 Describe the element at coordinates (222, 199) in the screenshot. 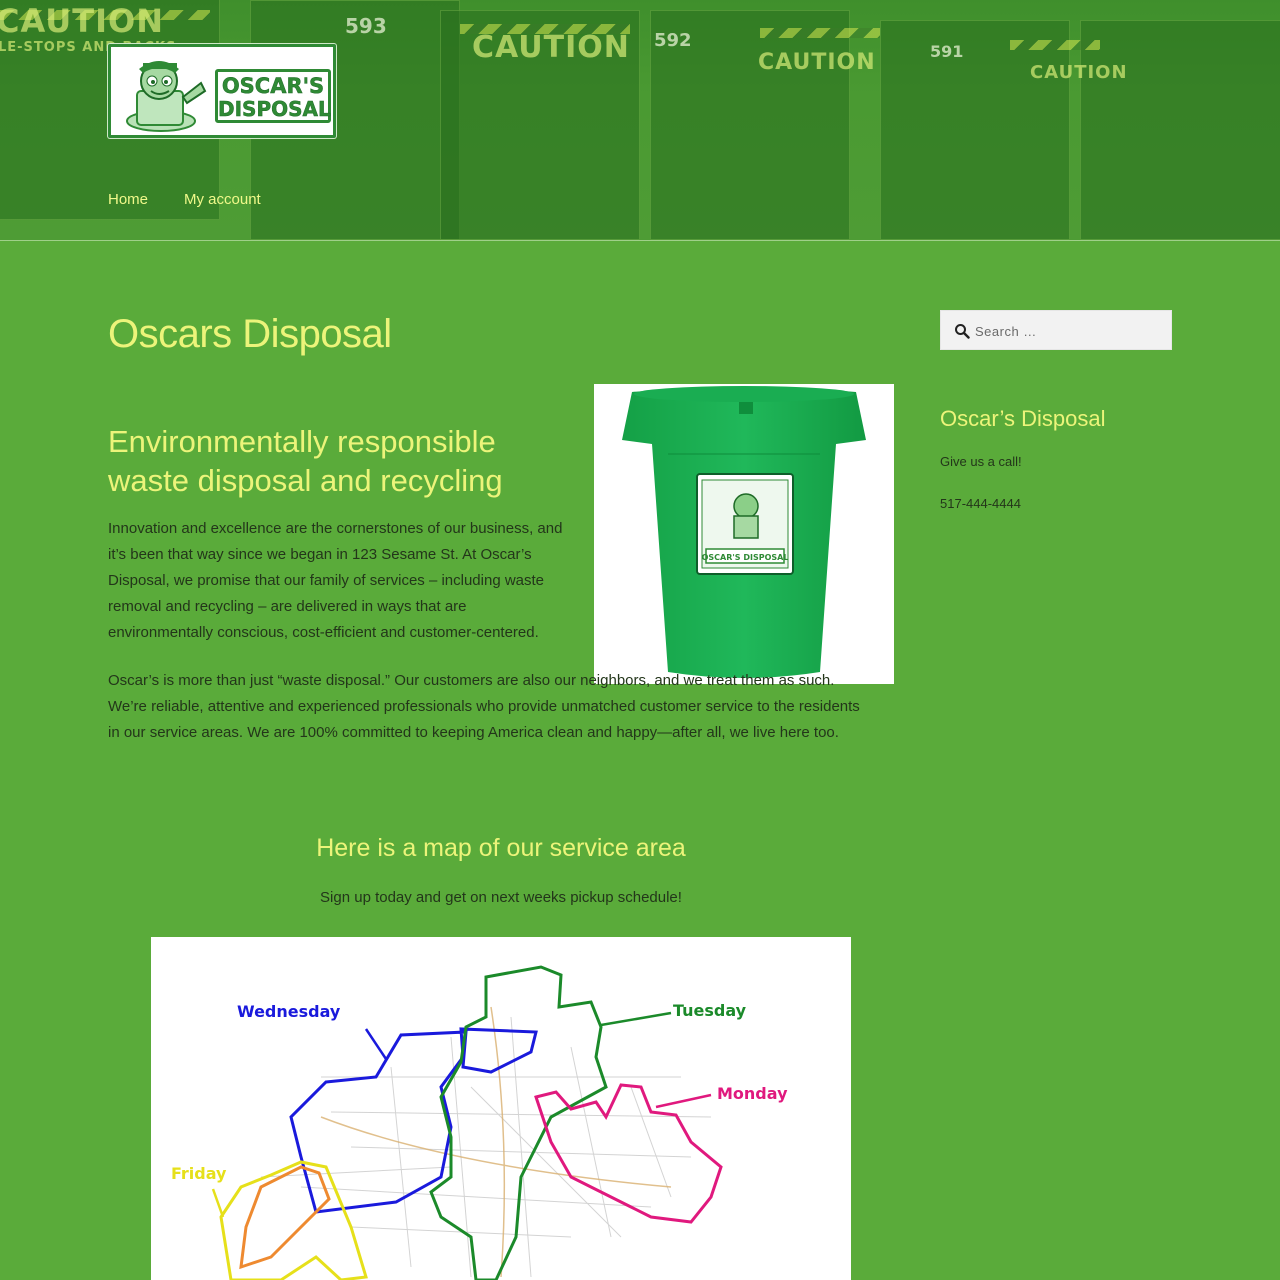

I see `nav-my-account-link: My account` at that location.